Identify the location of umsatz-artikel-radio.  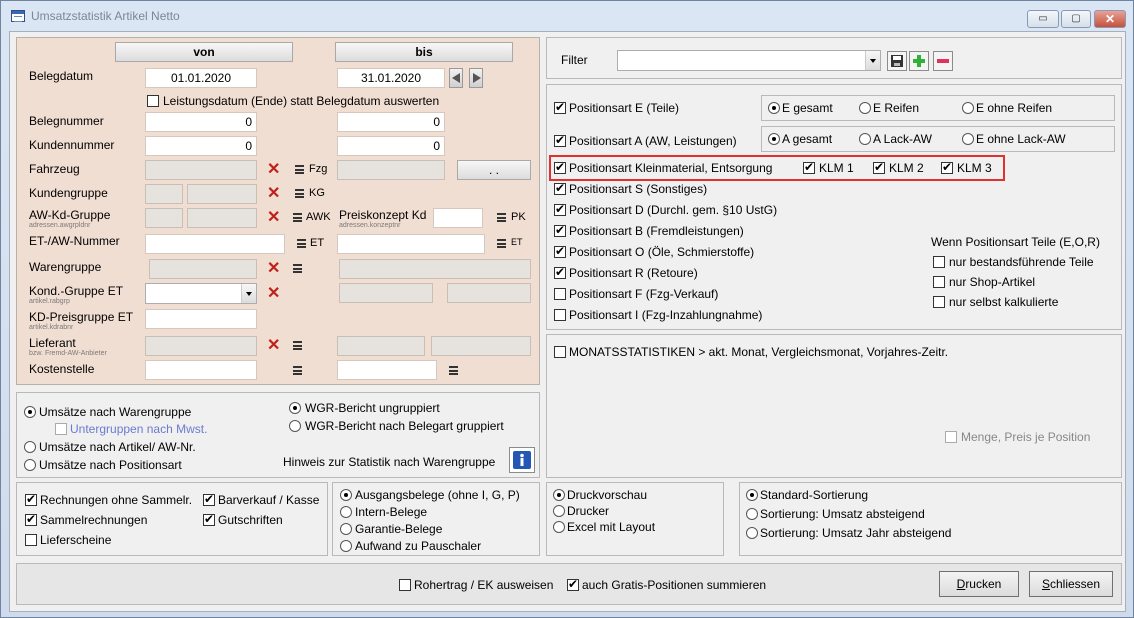
(30, 447).